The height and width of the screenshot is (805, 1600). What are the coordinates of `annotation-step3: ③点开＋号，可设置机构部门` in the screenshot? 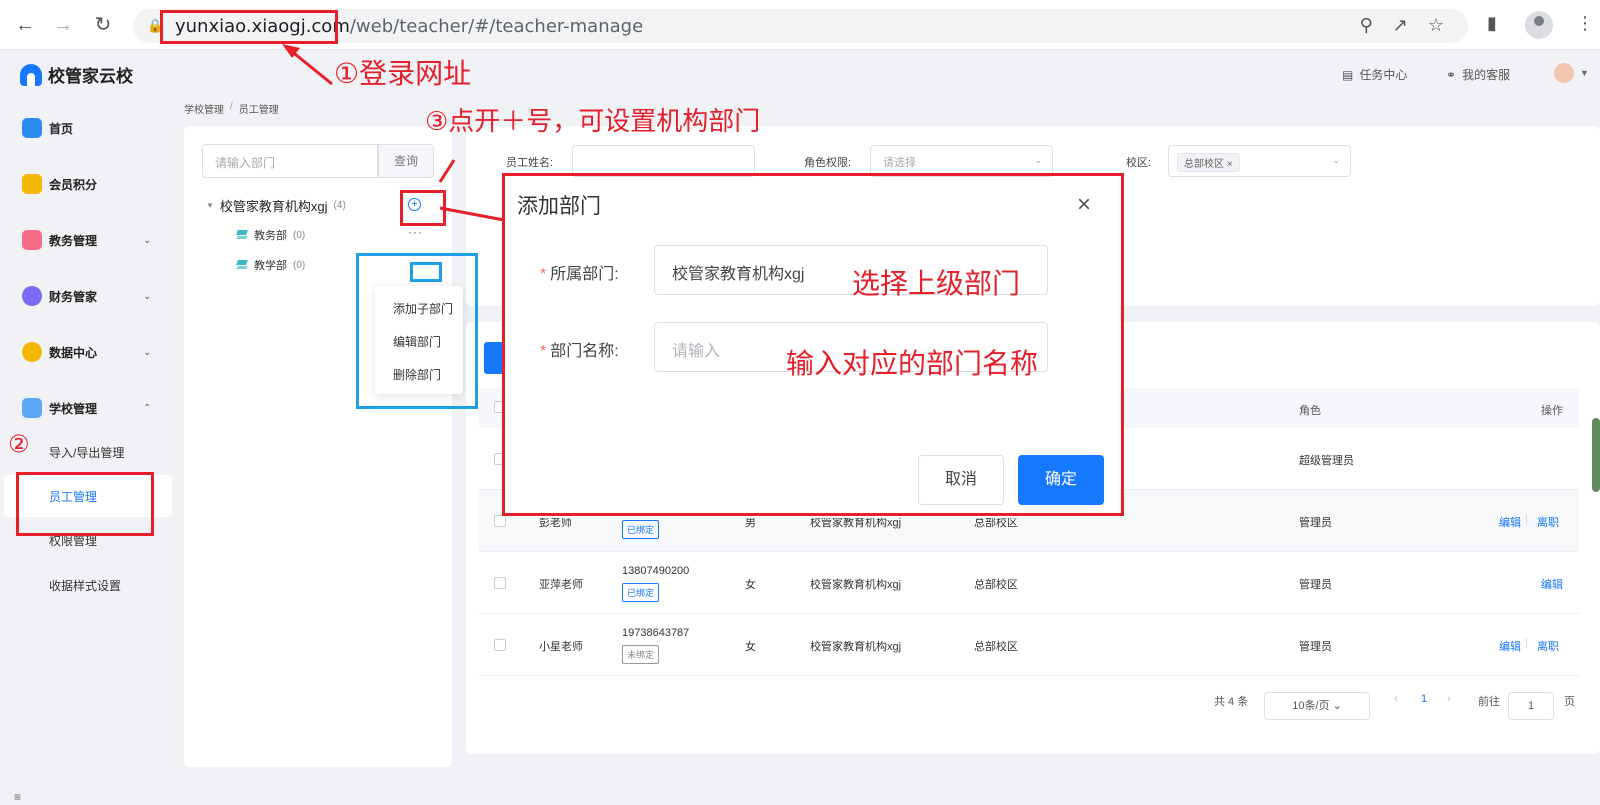 It's located at (593, 121).